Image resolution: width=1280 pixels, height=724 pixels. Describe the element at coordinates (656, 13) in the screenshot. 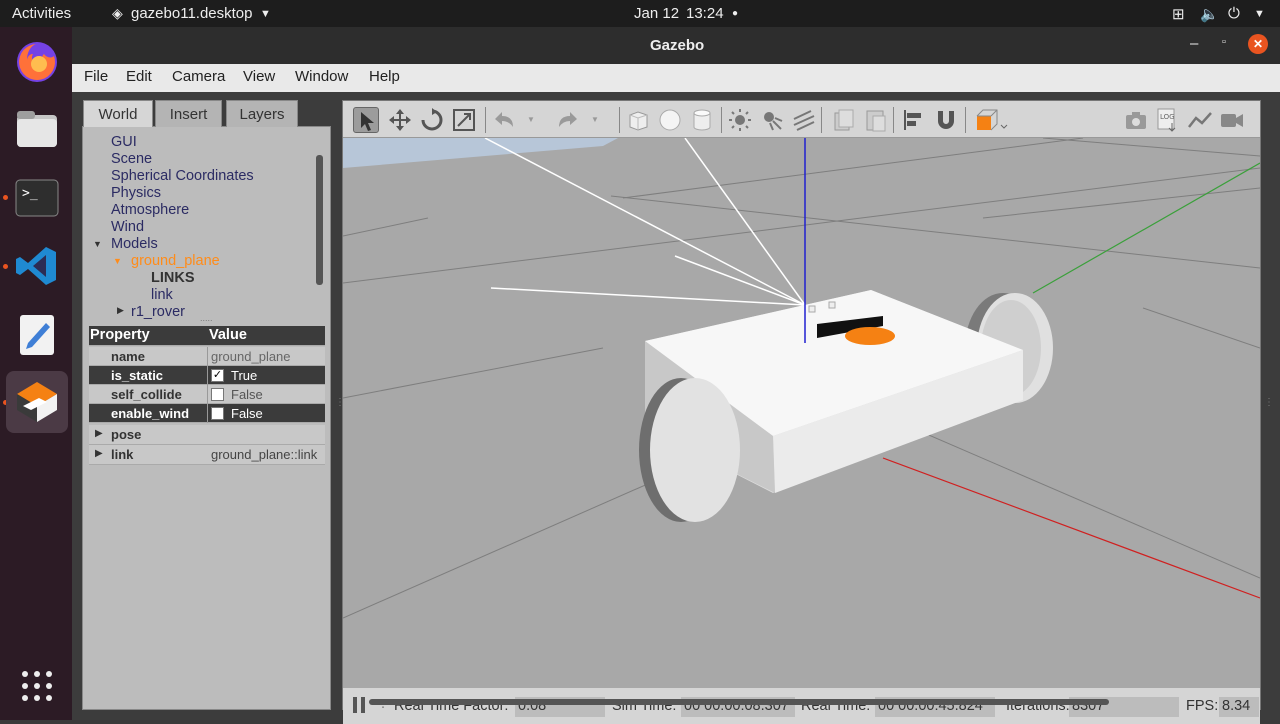

I see `clock-date: Jan 12` at that location.